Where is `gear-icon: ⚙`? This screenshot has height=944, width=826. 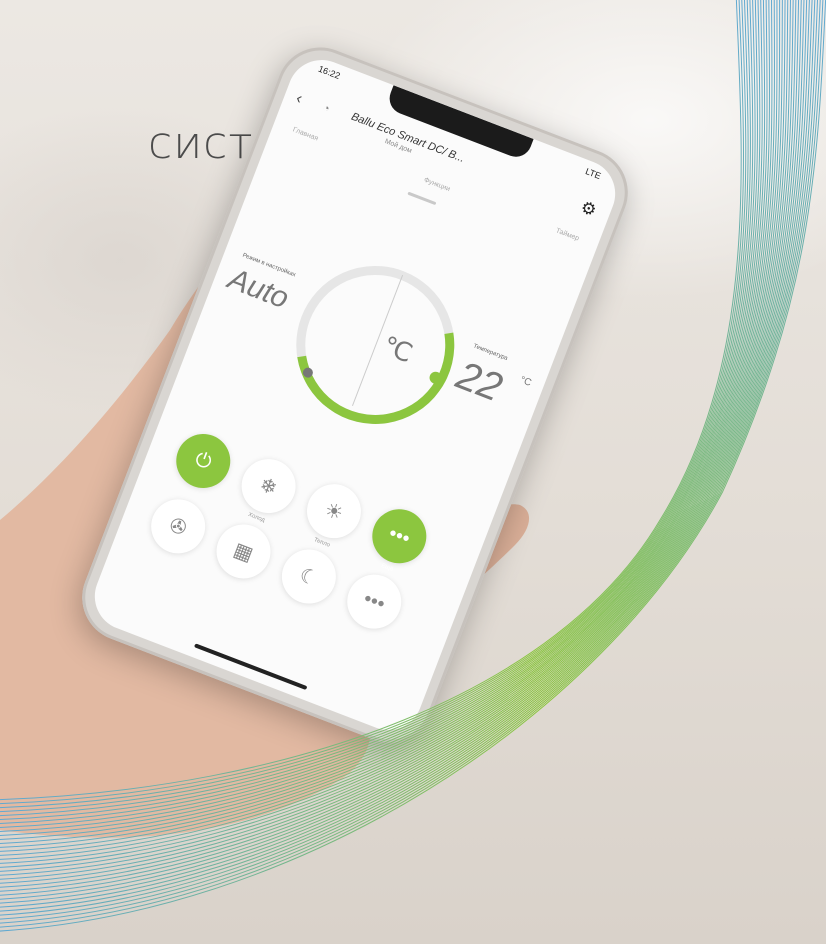 gear-icon: ⚙ is located at coordinates (588, 209).